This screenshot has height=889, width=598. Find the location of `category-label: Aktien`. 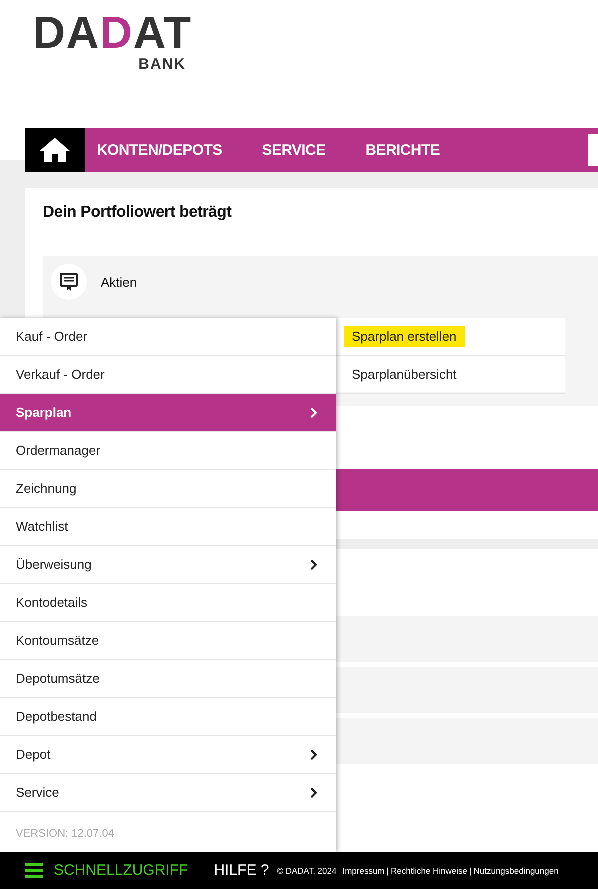

category-label: Aktien is located at coordinates (119, 282).